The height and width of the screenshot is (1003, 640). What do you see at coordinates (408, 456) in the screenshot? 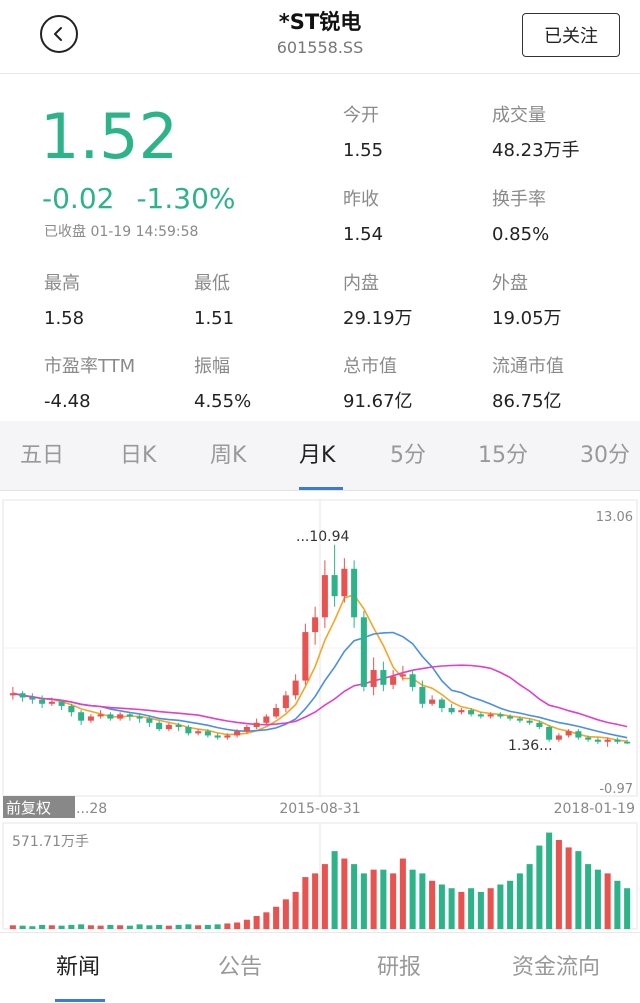
I see `tab-5min: 5分` at bounding box center [408, 456].